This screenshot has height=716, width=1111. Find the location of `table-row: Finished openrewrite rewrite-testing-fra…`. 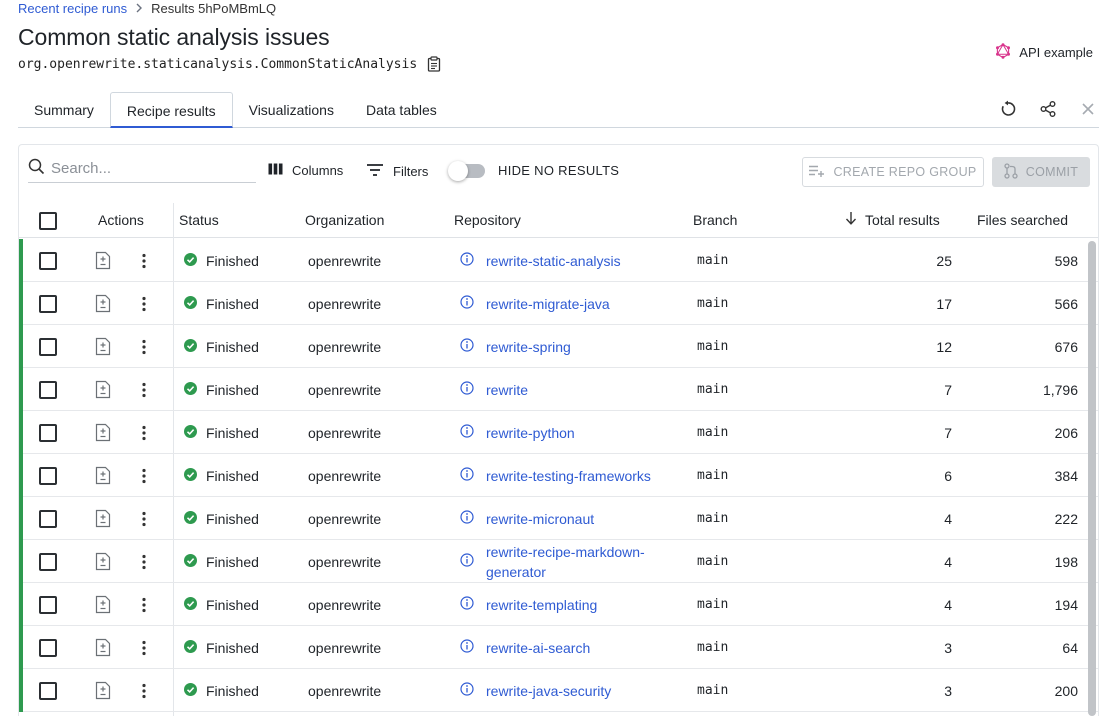

table-row: Finished openrewrite rewrite-testing-fra… is located at coordinates (558, 475).